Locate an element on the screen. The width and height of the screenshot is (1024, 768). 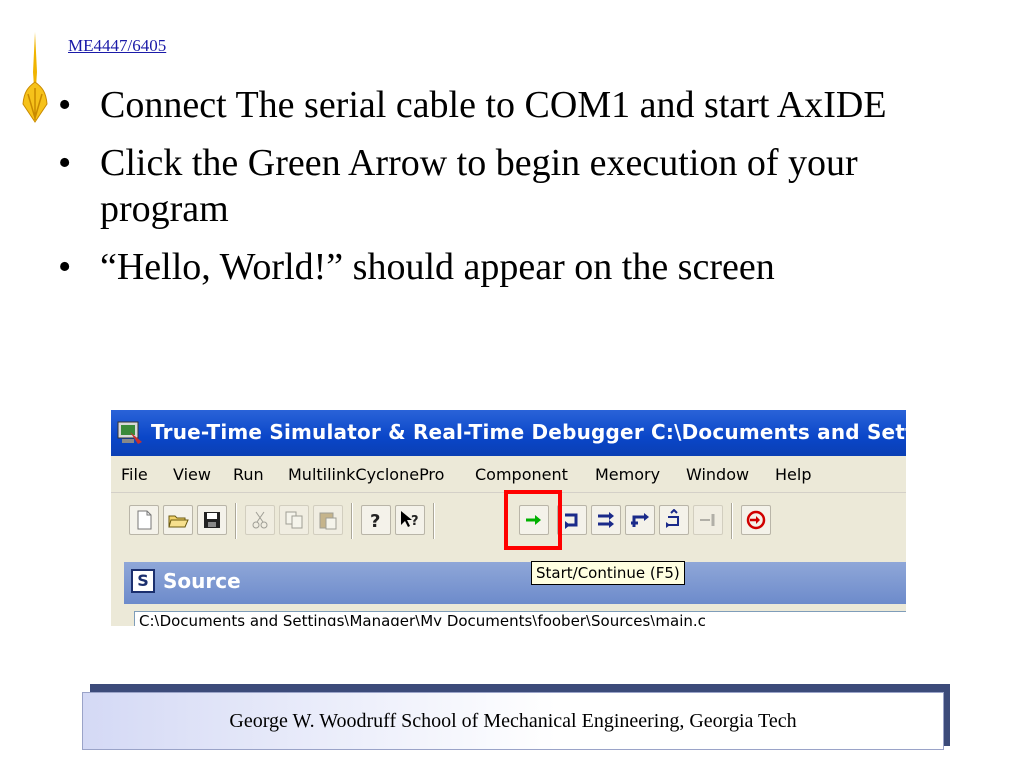
copy-icon is located at coordinates (294, 520).